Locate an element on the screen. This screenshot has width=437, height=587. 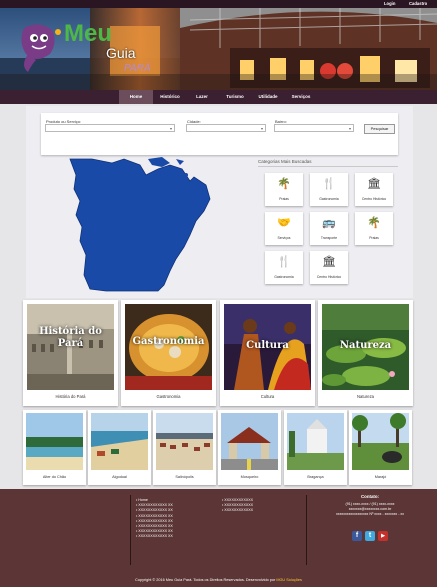
login-link: Login is located at coordinates (389, 4).